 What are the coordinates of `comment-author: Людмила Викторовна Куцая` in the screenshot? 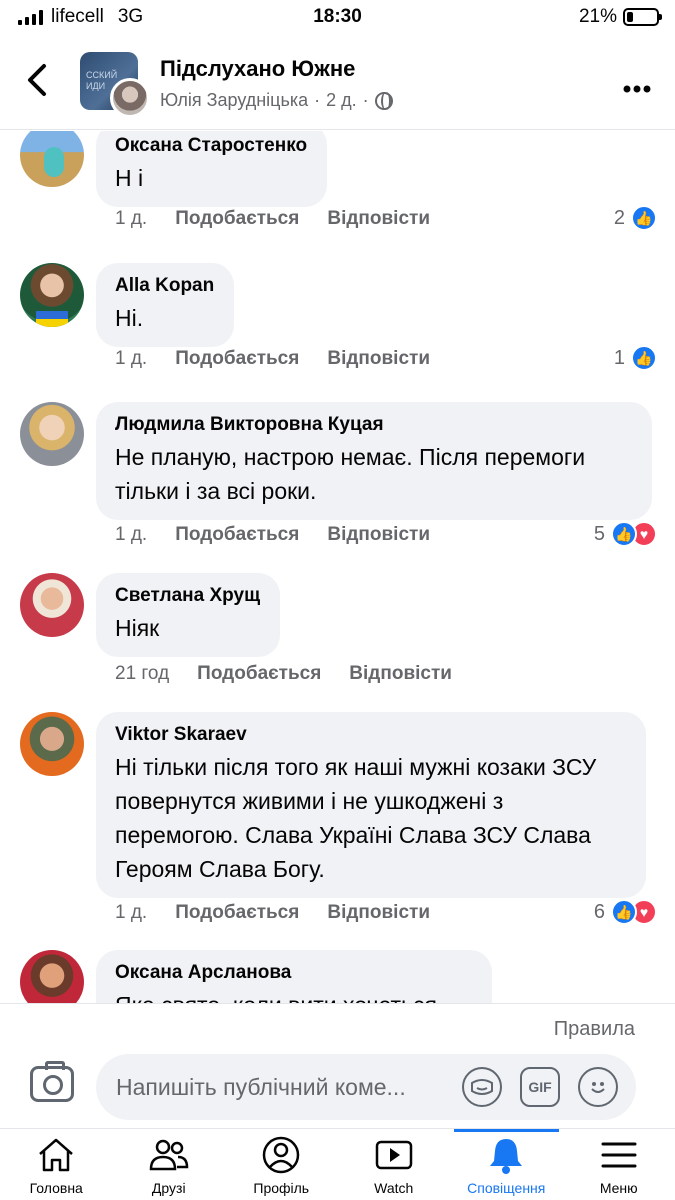 It's located at (373, 425).